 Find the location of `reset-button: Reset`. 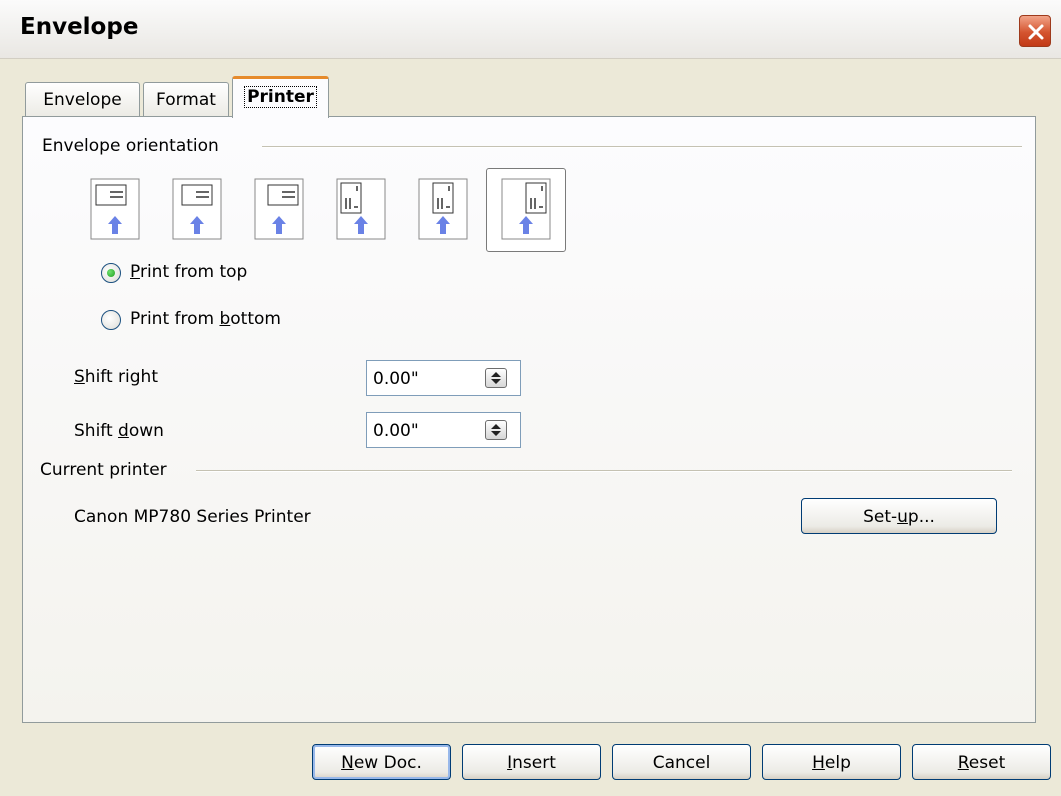

reset-button: Reset is located at coordinates (981, 762).